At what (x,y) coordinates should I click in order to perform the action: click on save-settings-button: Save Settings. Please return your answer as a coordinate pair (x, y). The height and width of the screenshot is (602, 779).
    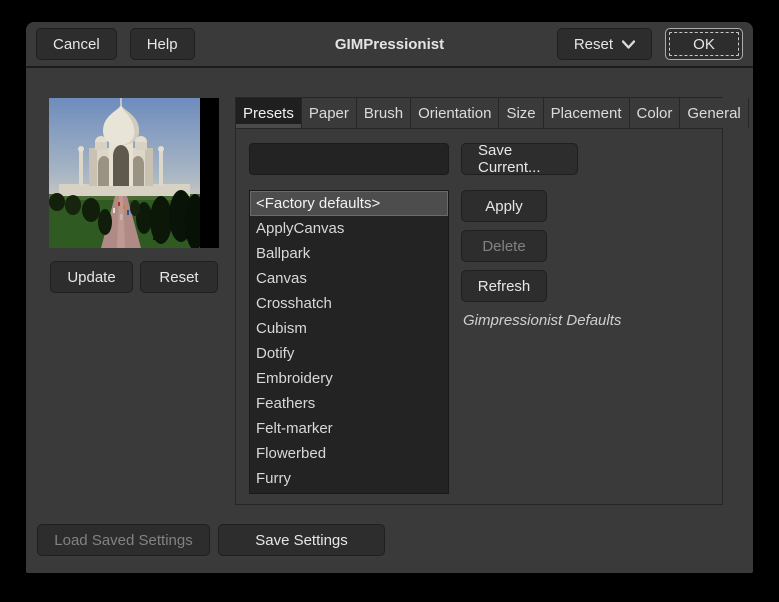
    Looking at the image, I should click on (301, 540).